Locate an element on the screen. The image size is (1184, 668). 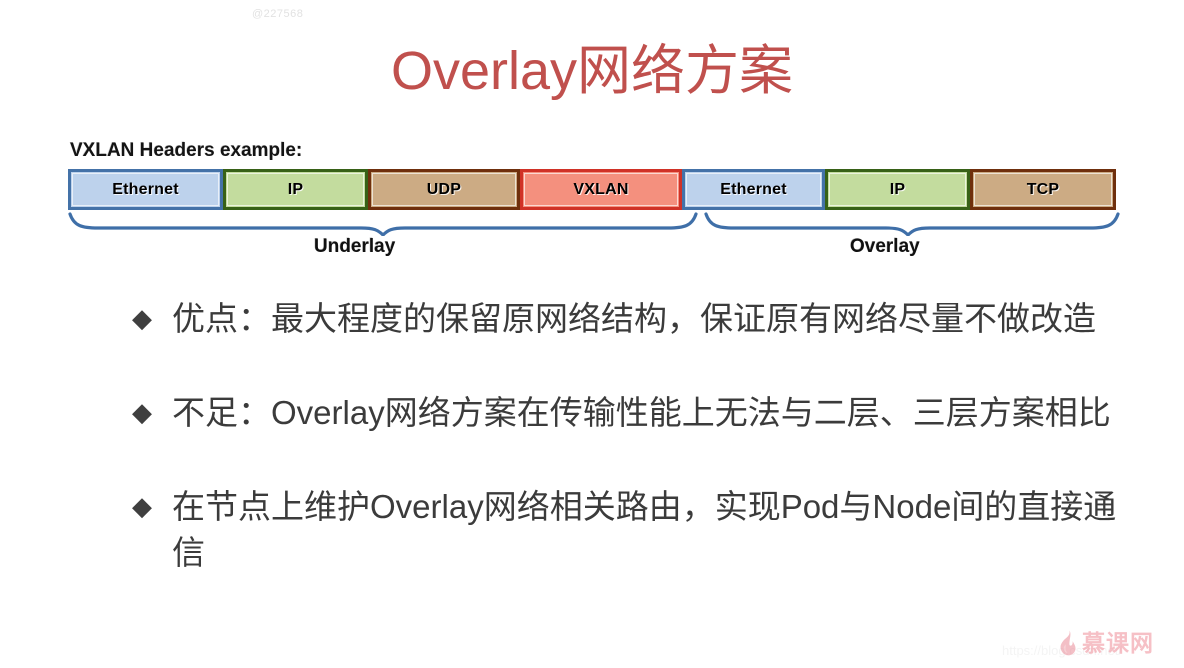
group-label-underlay: Underlay is located at coordinates (355, 246).